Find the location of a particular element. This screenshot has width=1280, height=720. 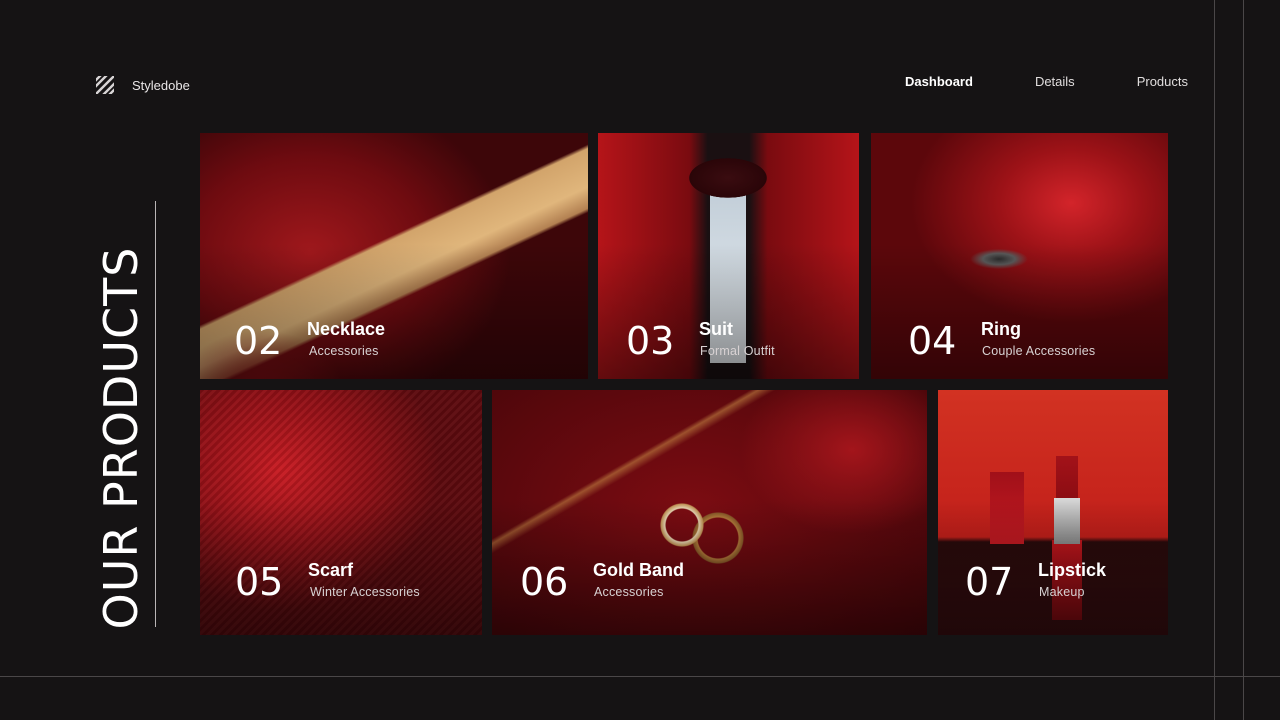

nav-dashboard: Dashboard is located at coordinates (939, 81).